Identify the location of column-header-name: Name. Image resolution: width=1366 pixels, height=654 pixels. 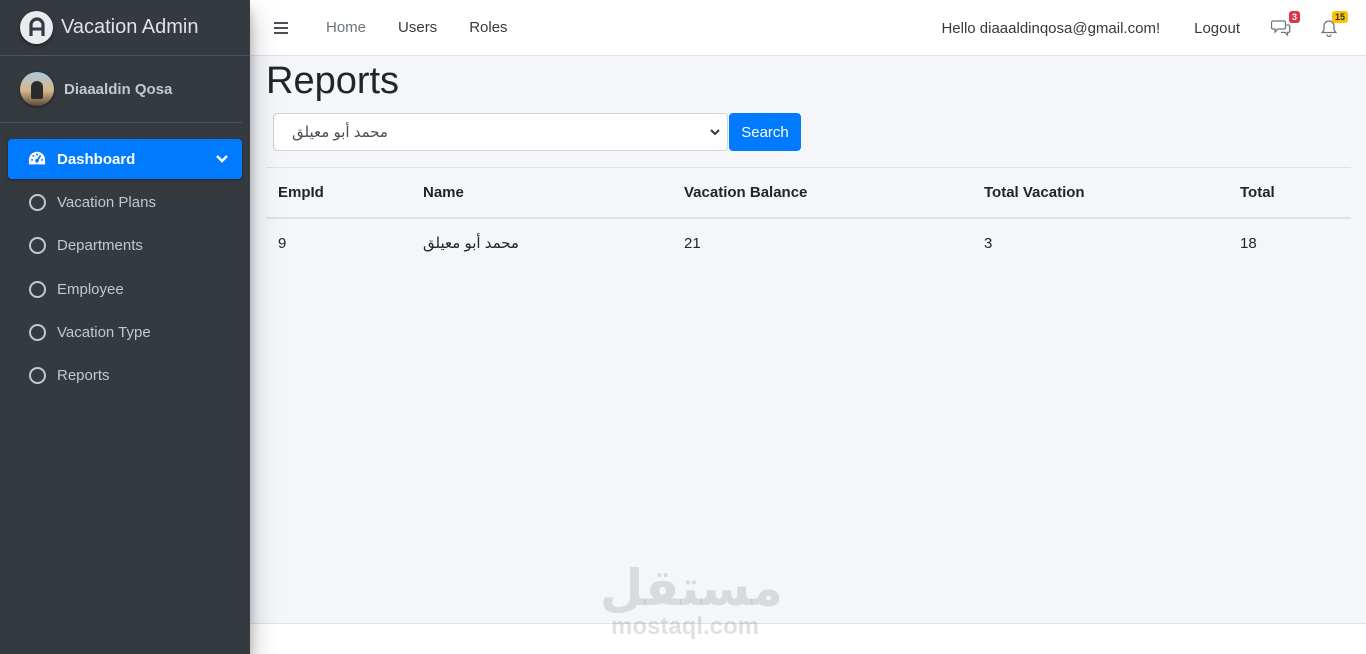
(541, 193).